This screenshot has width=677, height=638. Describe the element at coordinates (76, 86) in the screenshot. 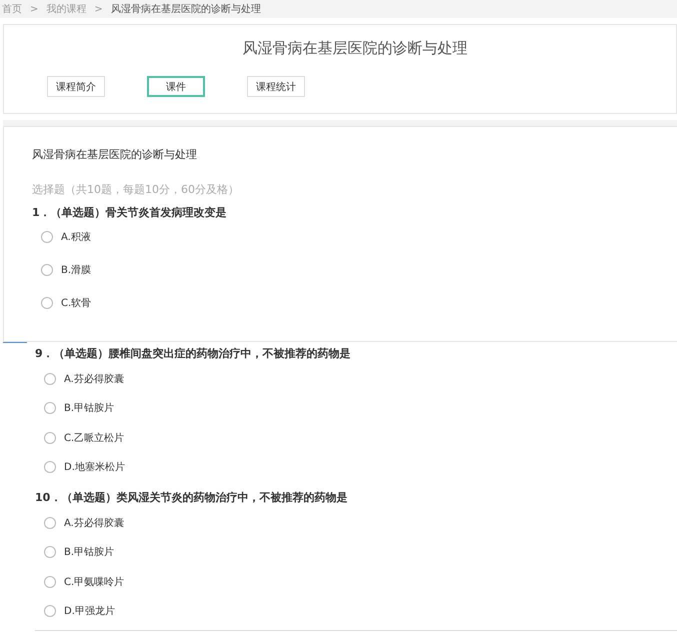

I see `course-tab: 课程简介` at that location.